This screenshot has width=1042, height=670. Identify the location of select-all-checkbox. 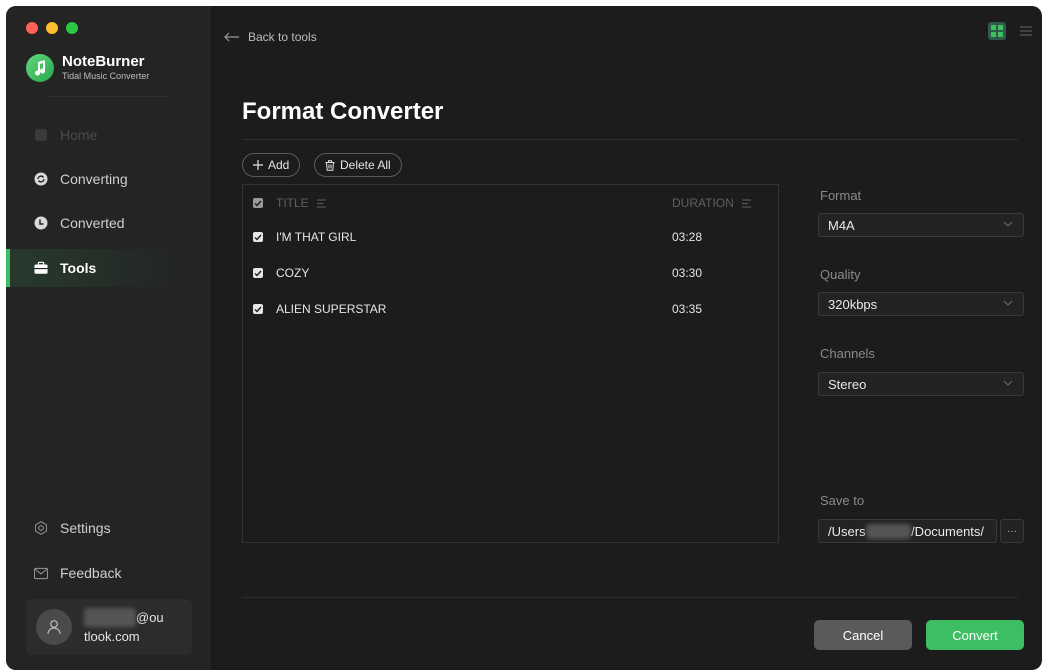
(258, 203).